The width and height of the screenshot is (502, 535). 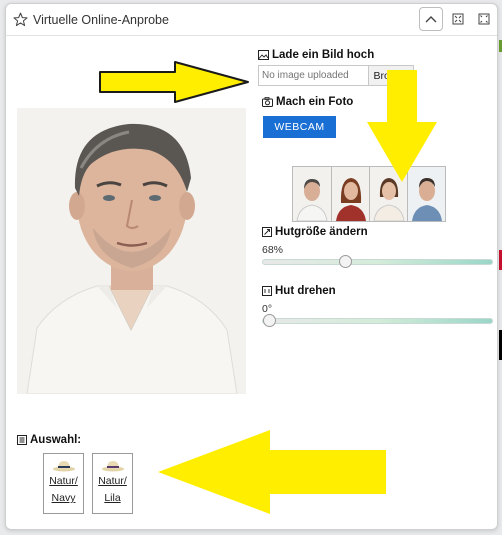 What do you see at coordinates (402, 126) in the screenshot?
I see `annotation-arrow-down` at bounding box center [402, 126].